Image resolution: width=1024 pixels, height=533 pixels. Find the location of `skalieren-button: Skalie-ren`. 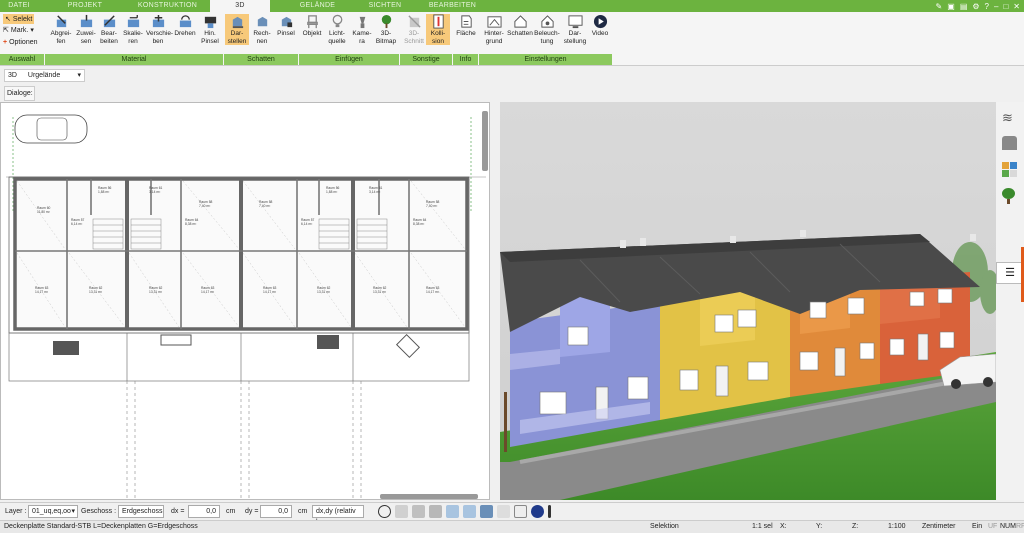

skalieren-button: Skalie-ren is located at coordinates (133, 29).